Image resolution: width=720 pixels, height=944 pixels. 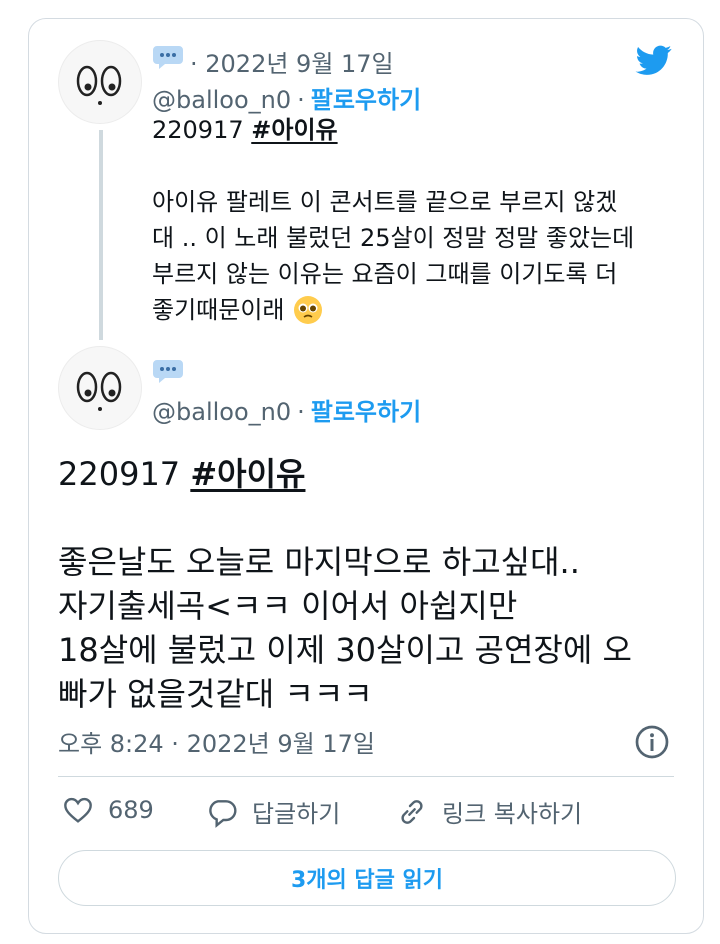 What do you see at coordinates (319, 562) in the screenshot?
I see `text-line: 좋은날도 오늘로 마지막으로 하고싶대..` at bounding box center [319, 562].